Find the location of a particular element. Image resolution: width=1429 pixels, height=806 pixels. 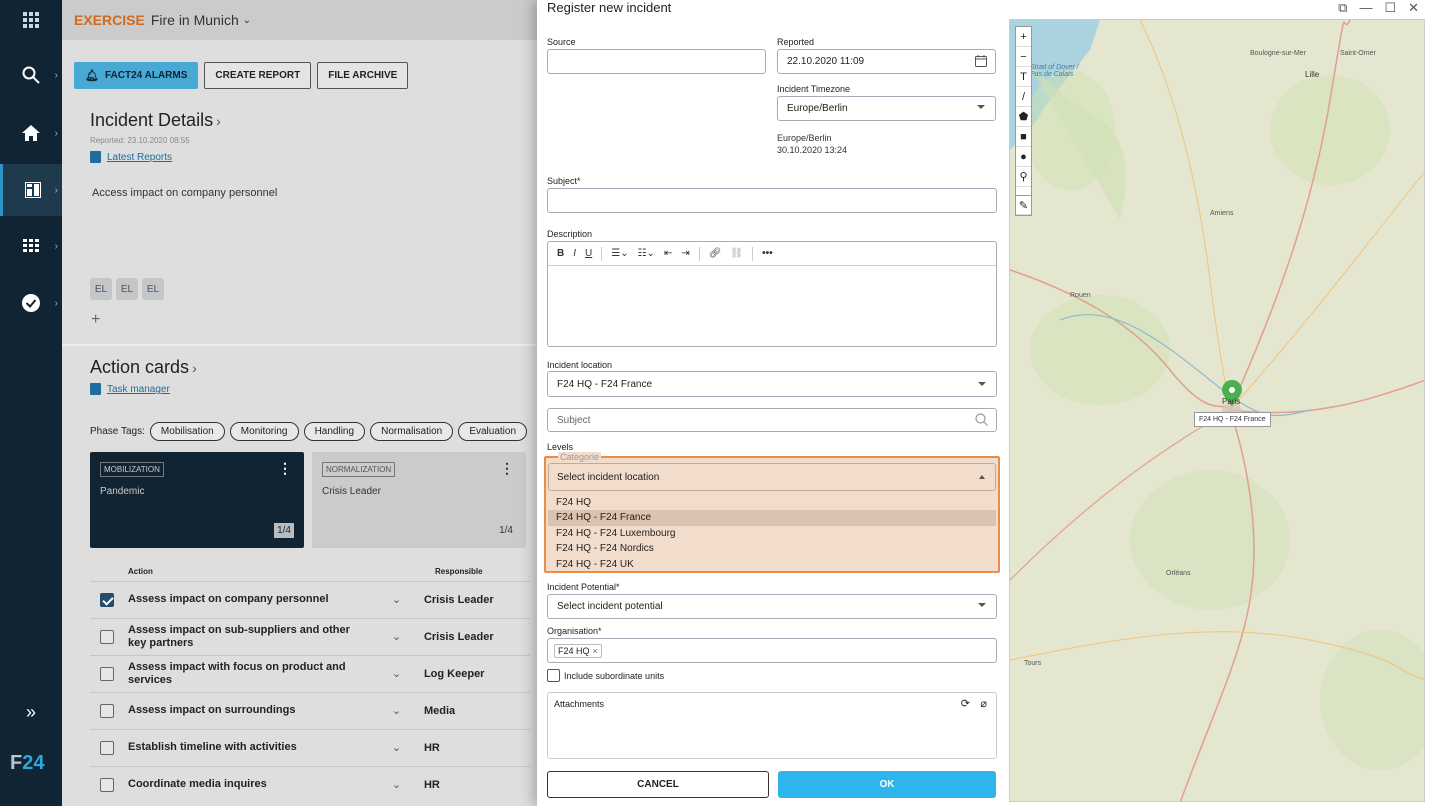

unlink-icon: ⛓︎ is located at coordinates (736, 253).